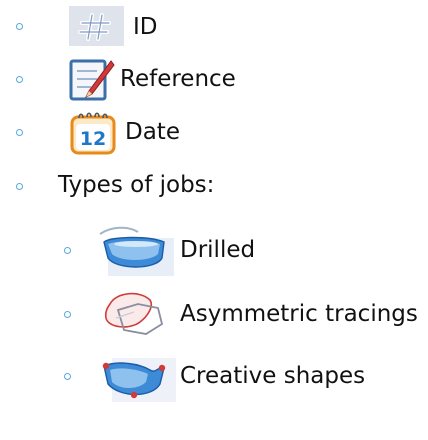  I want to click on sublist-item-creative-shapes: Creative shapes, so click(214, 376).